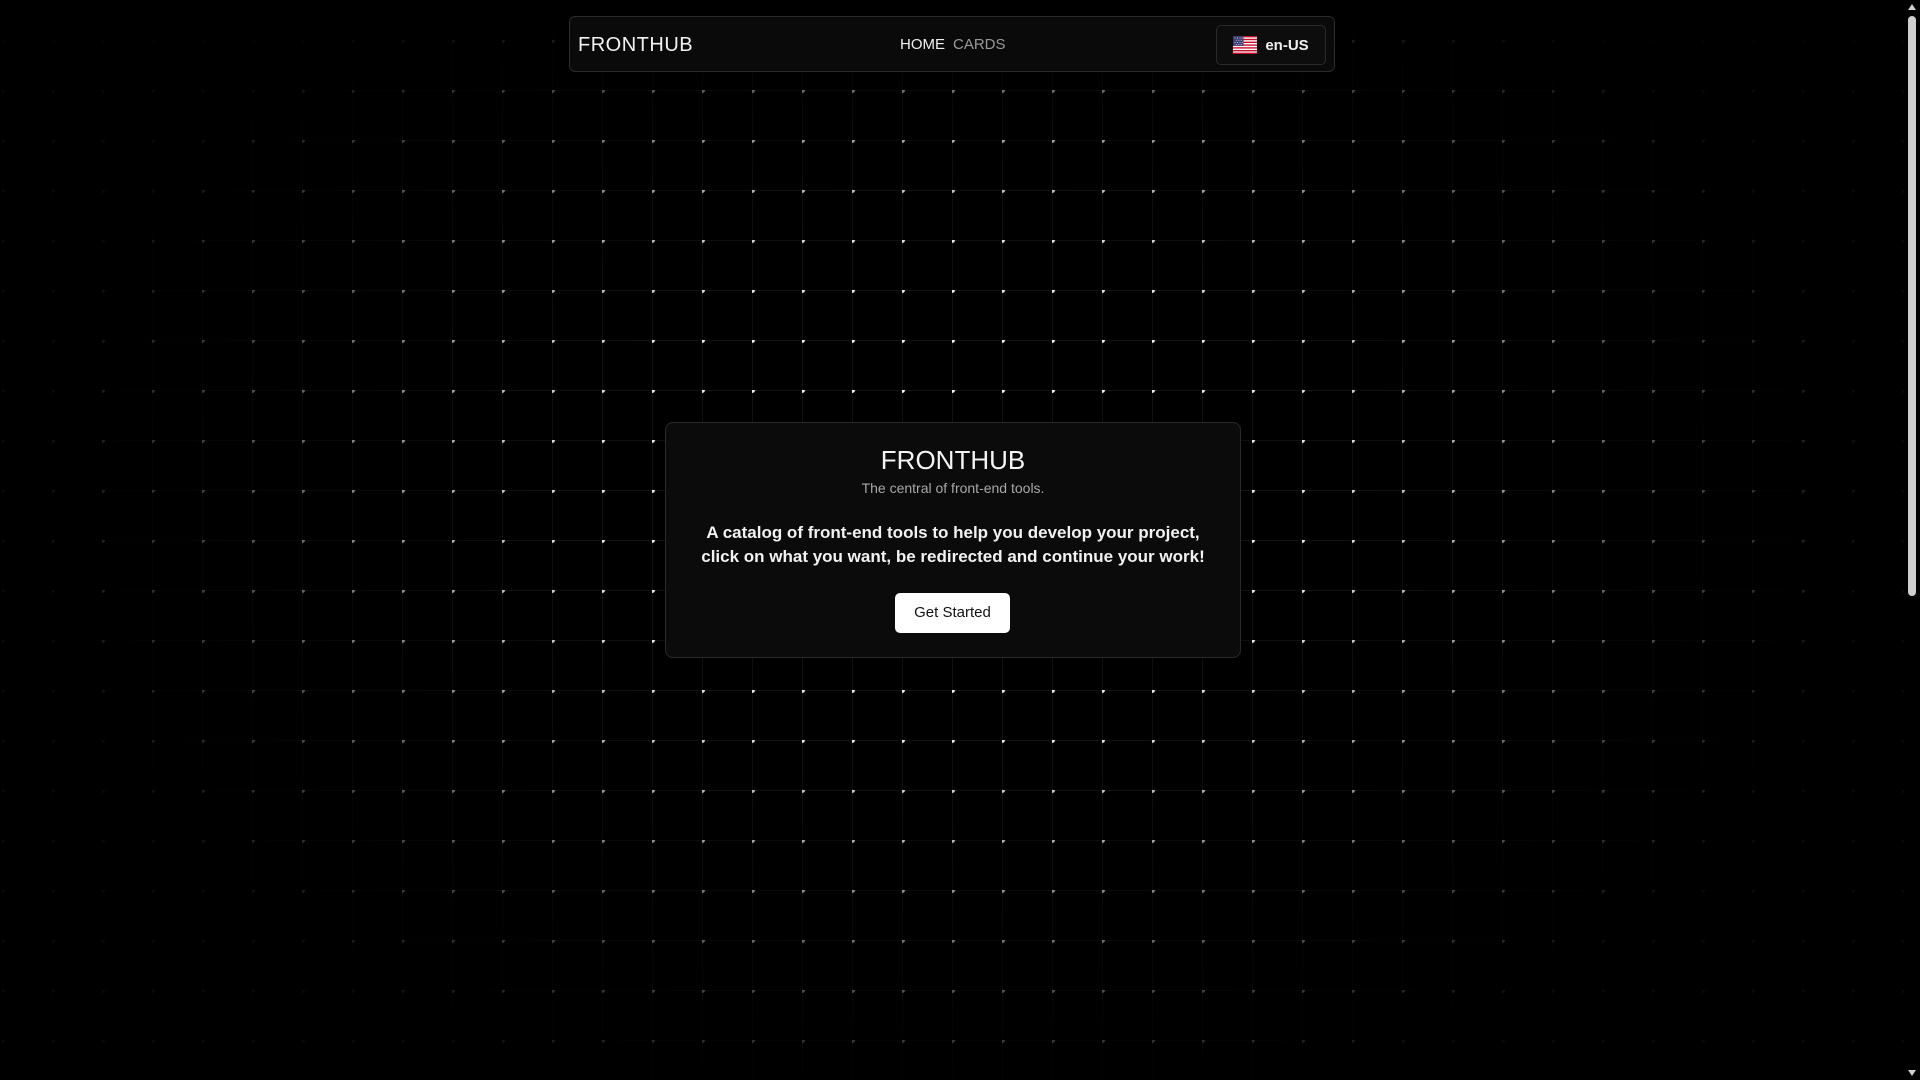 The width and height of the screenshot is (1920, 1080). I want to click on scroll-up-arrow-icon, so click(1912, 7).